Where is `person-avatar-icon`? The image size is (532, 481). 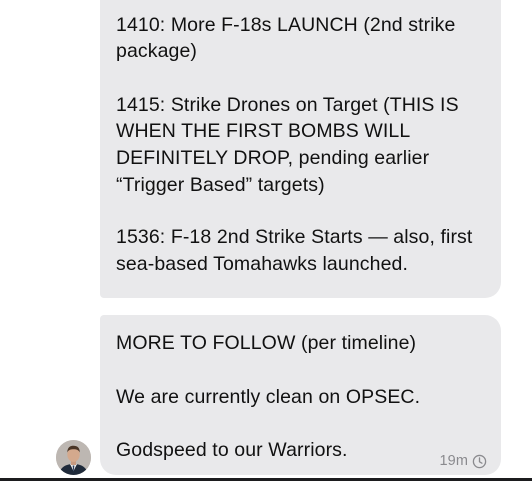 person-avatar-icon is located at coordinates (73, 457).